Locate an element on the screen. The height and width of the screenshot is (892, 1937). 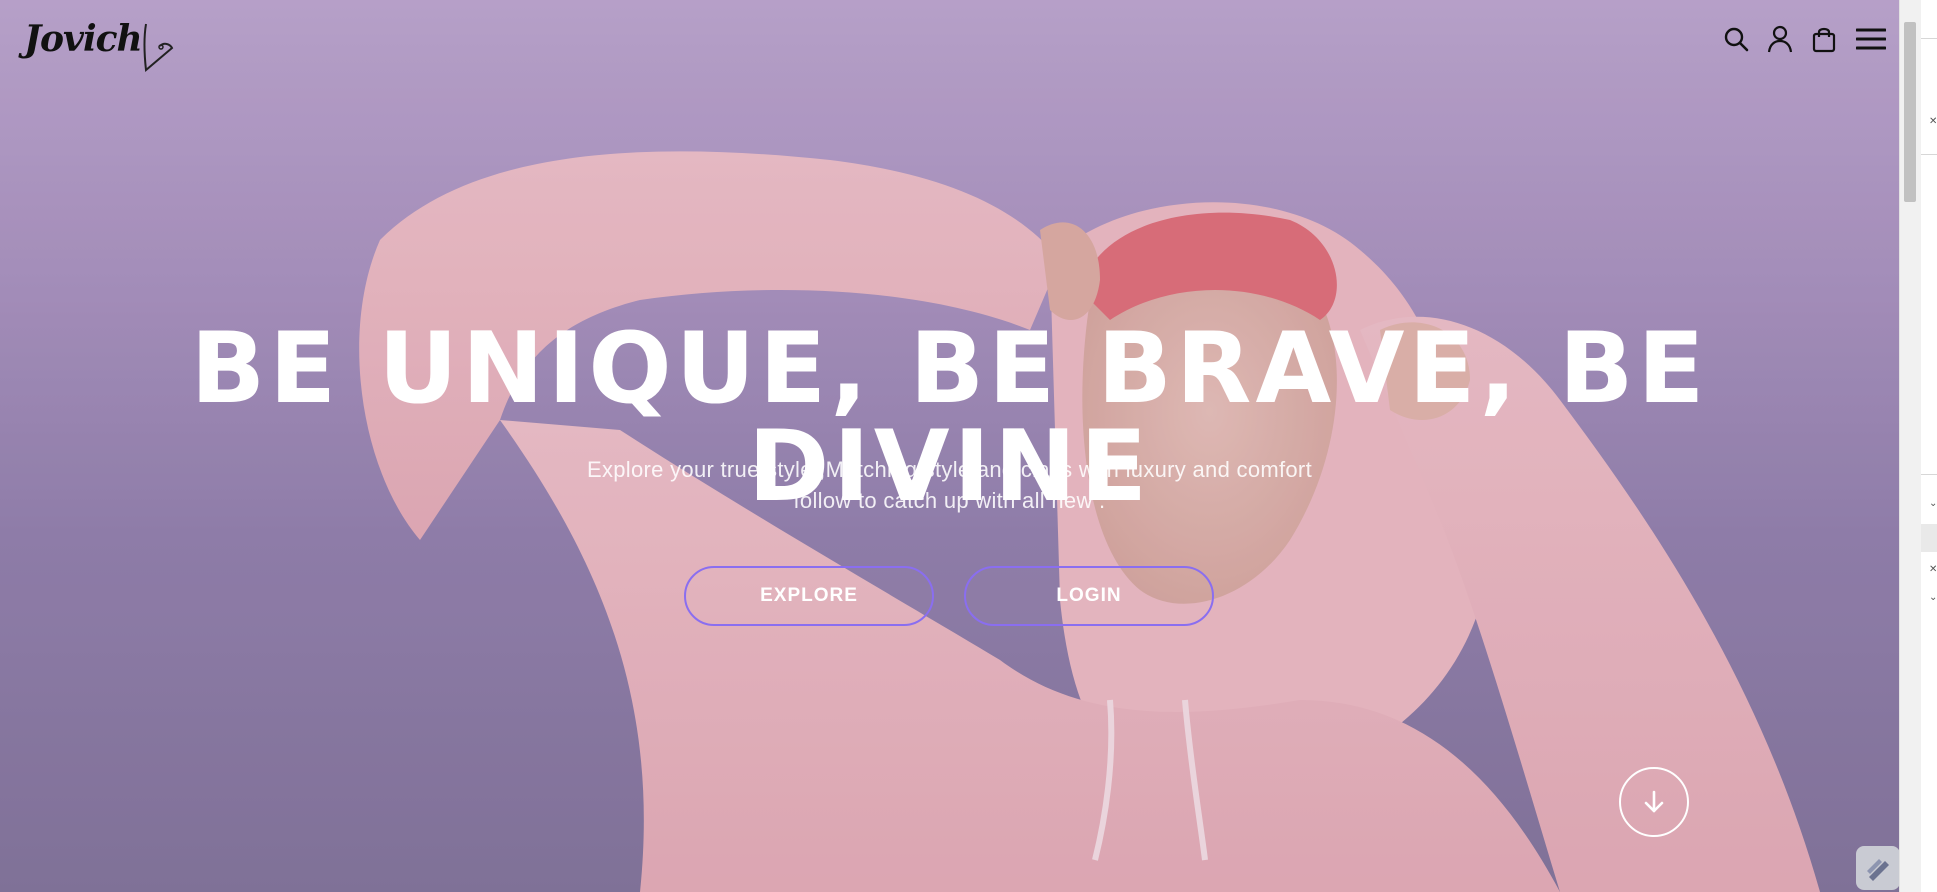
search-icon is located at coordinates (1736, 39).